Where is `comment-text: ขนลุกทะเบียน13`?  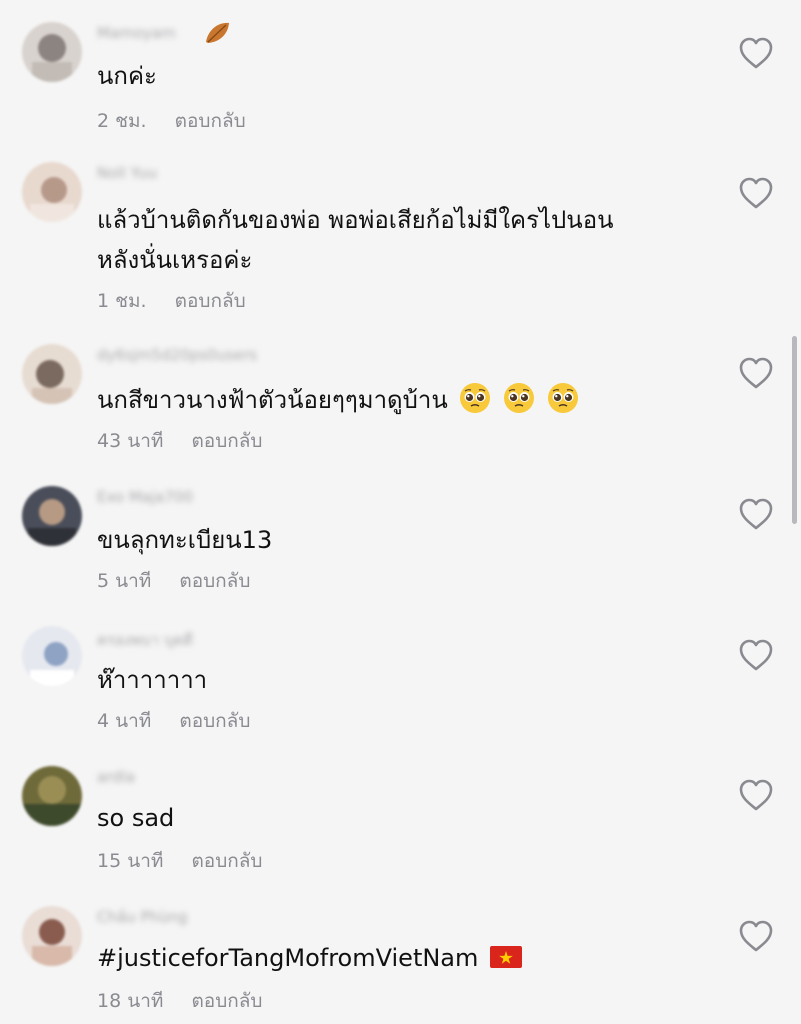 comment-text: ขนลุกทะเบียน13 is located at coordinates (184, 540).